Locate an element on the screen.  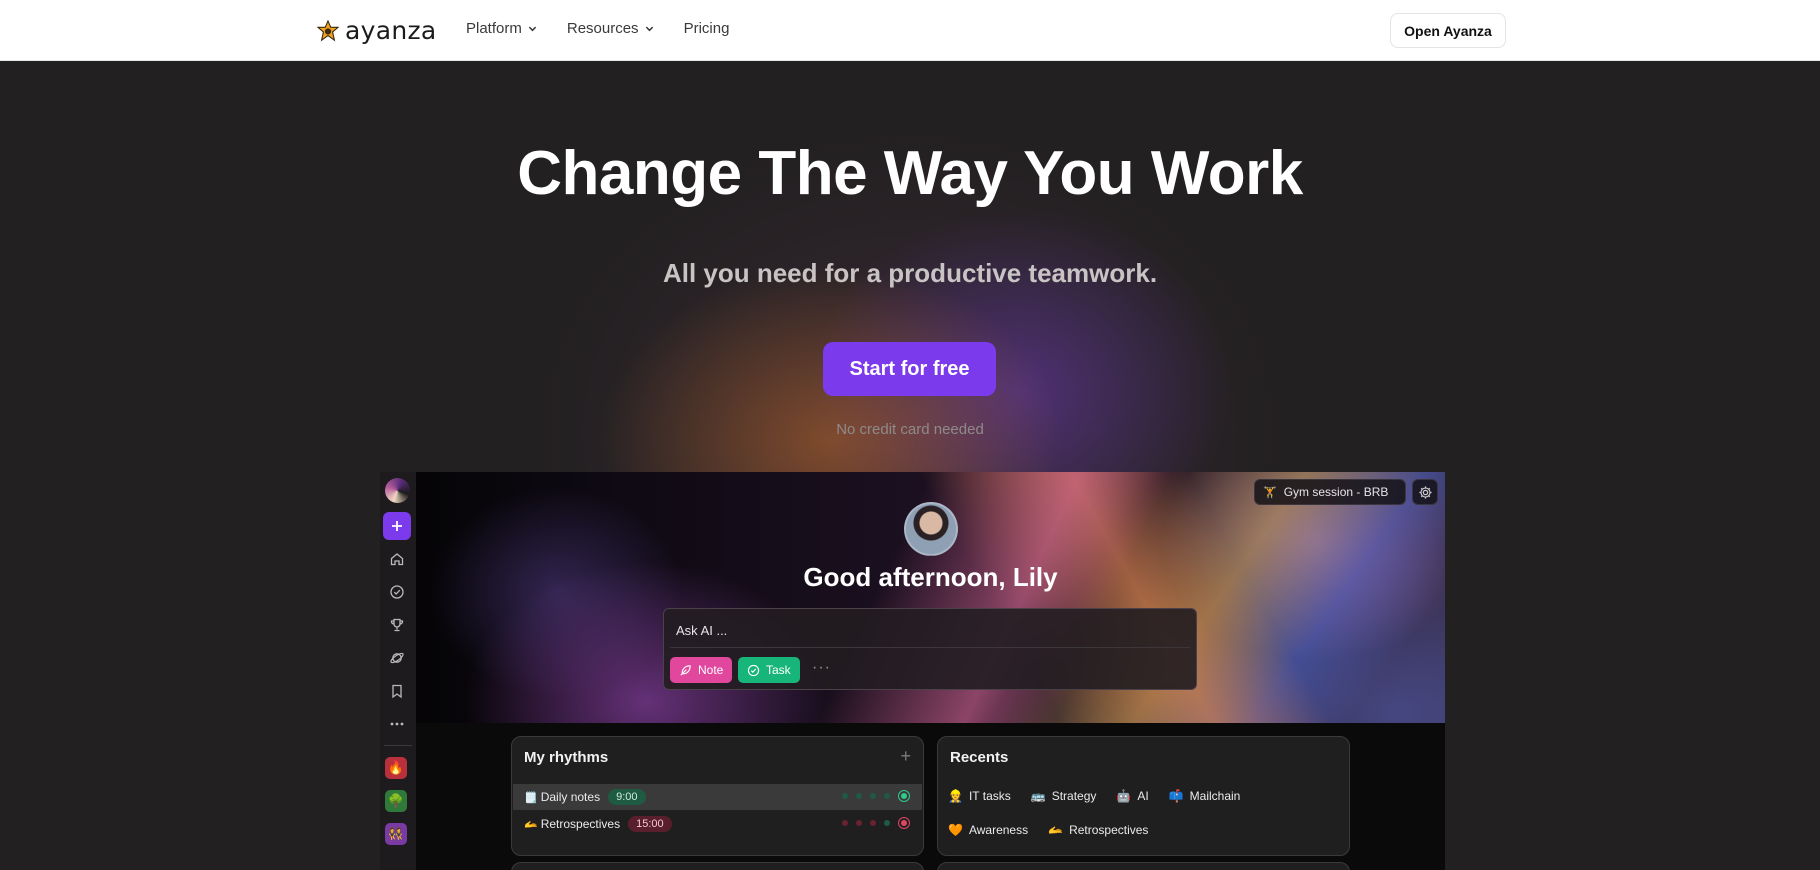
recent-ai: 🤖 AI is located at coordinates (1132, 796).